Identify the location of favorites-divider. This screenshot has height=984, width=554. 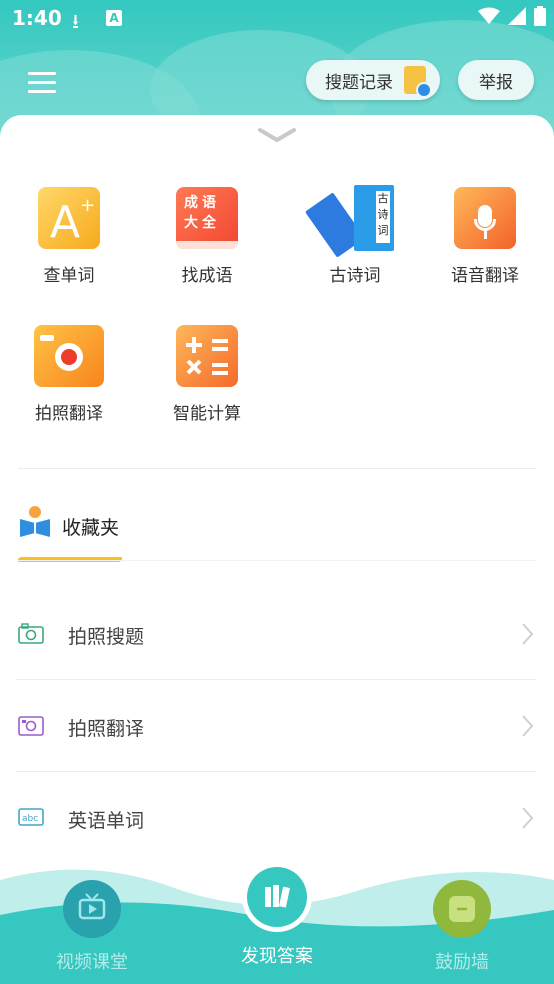
(277, 560).